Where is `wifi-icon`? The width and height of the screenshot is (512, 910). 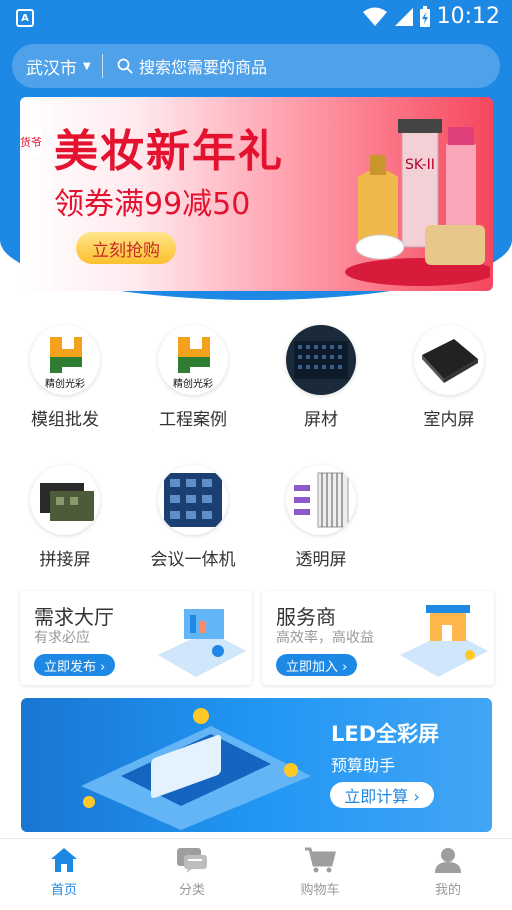
wifi-icon is located at coordinates (374, 16).